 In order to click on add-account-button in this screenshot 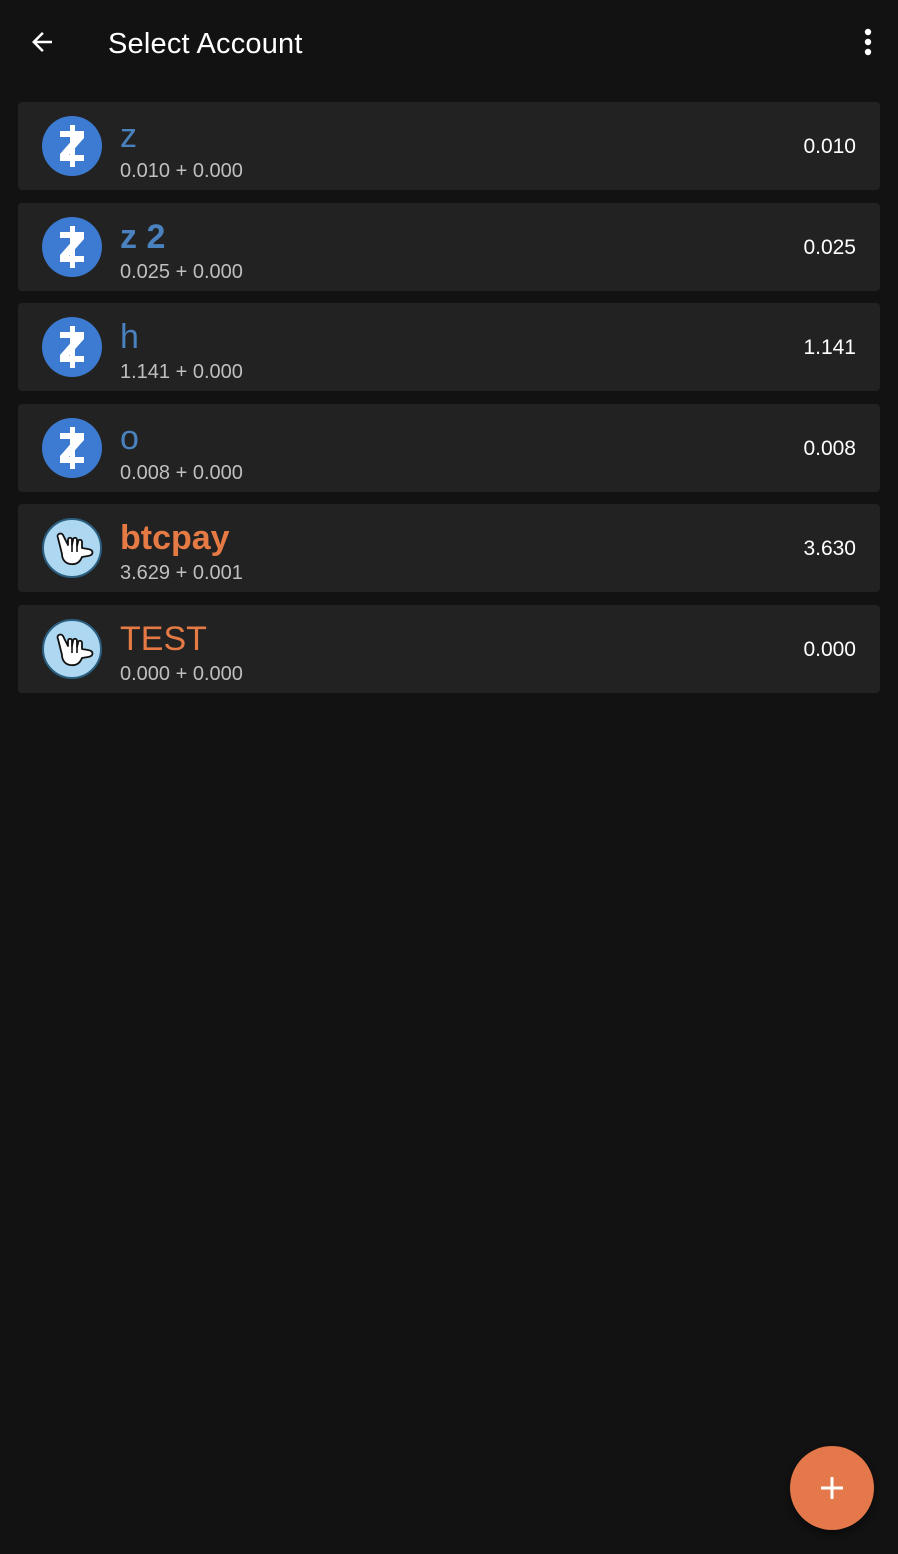, I will do `click(832, 1488)`.